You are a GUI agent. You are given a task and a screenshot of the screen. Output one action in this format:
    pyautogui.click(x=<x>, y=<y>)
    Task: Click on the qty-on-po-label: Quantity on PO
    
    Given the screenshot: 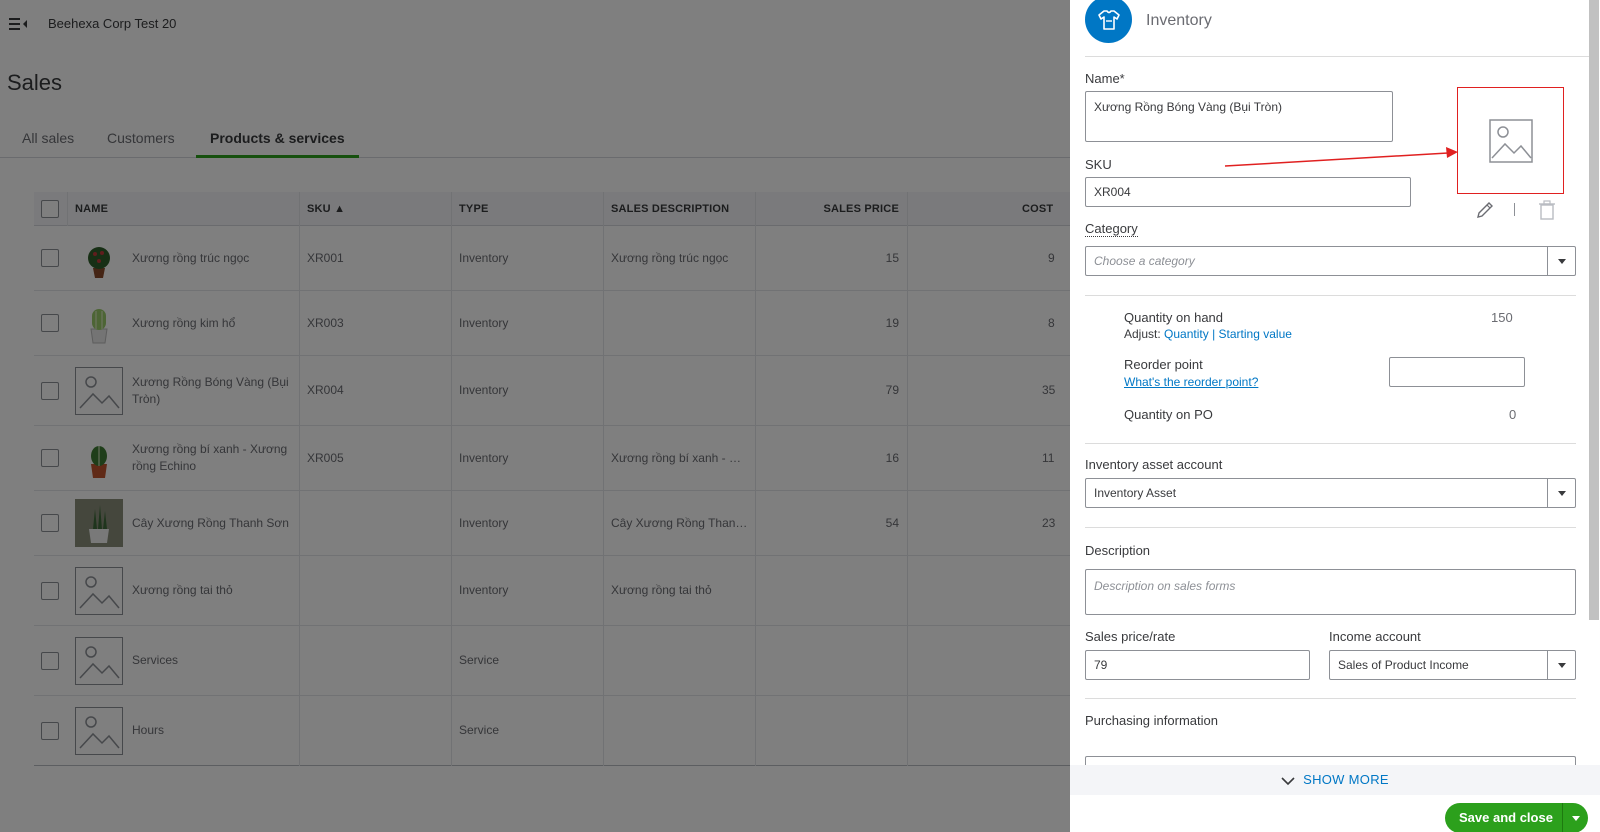 What is the action you would take?
    pyautogui.click(x=1168, y=414)
    